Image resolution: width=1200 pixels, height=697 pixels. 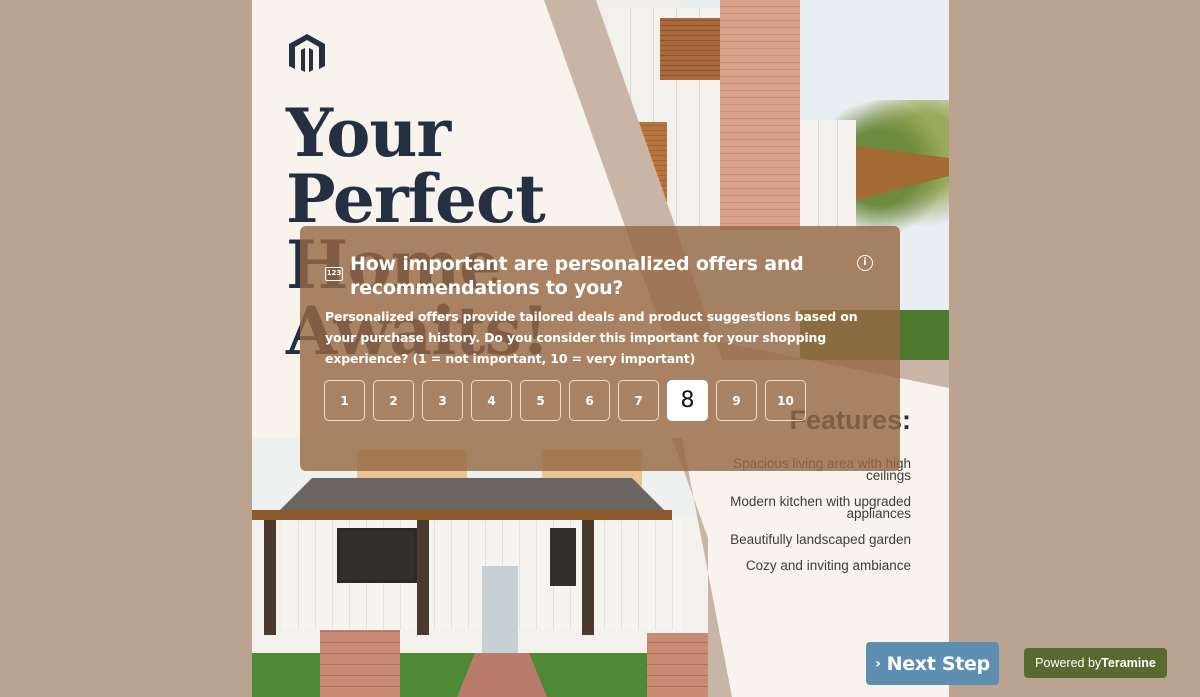 I want to click on rating-option-8: 8, so click(x=687, y=400).